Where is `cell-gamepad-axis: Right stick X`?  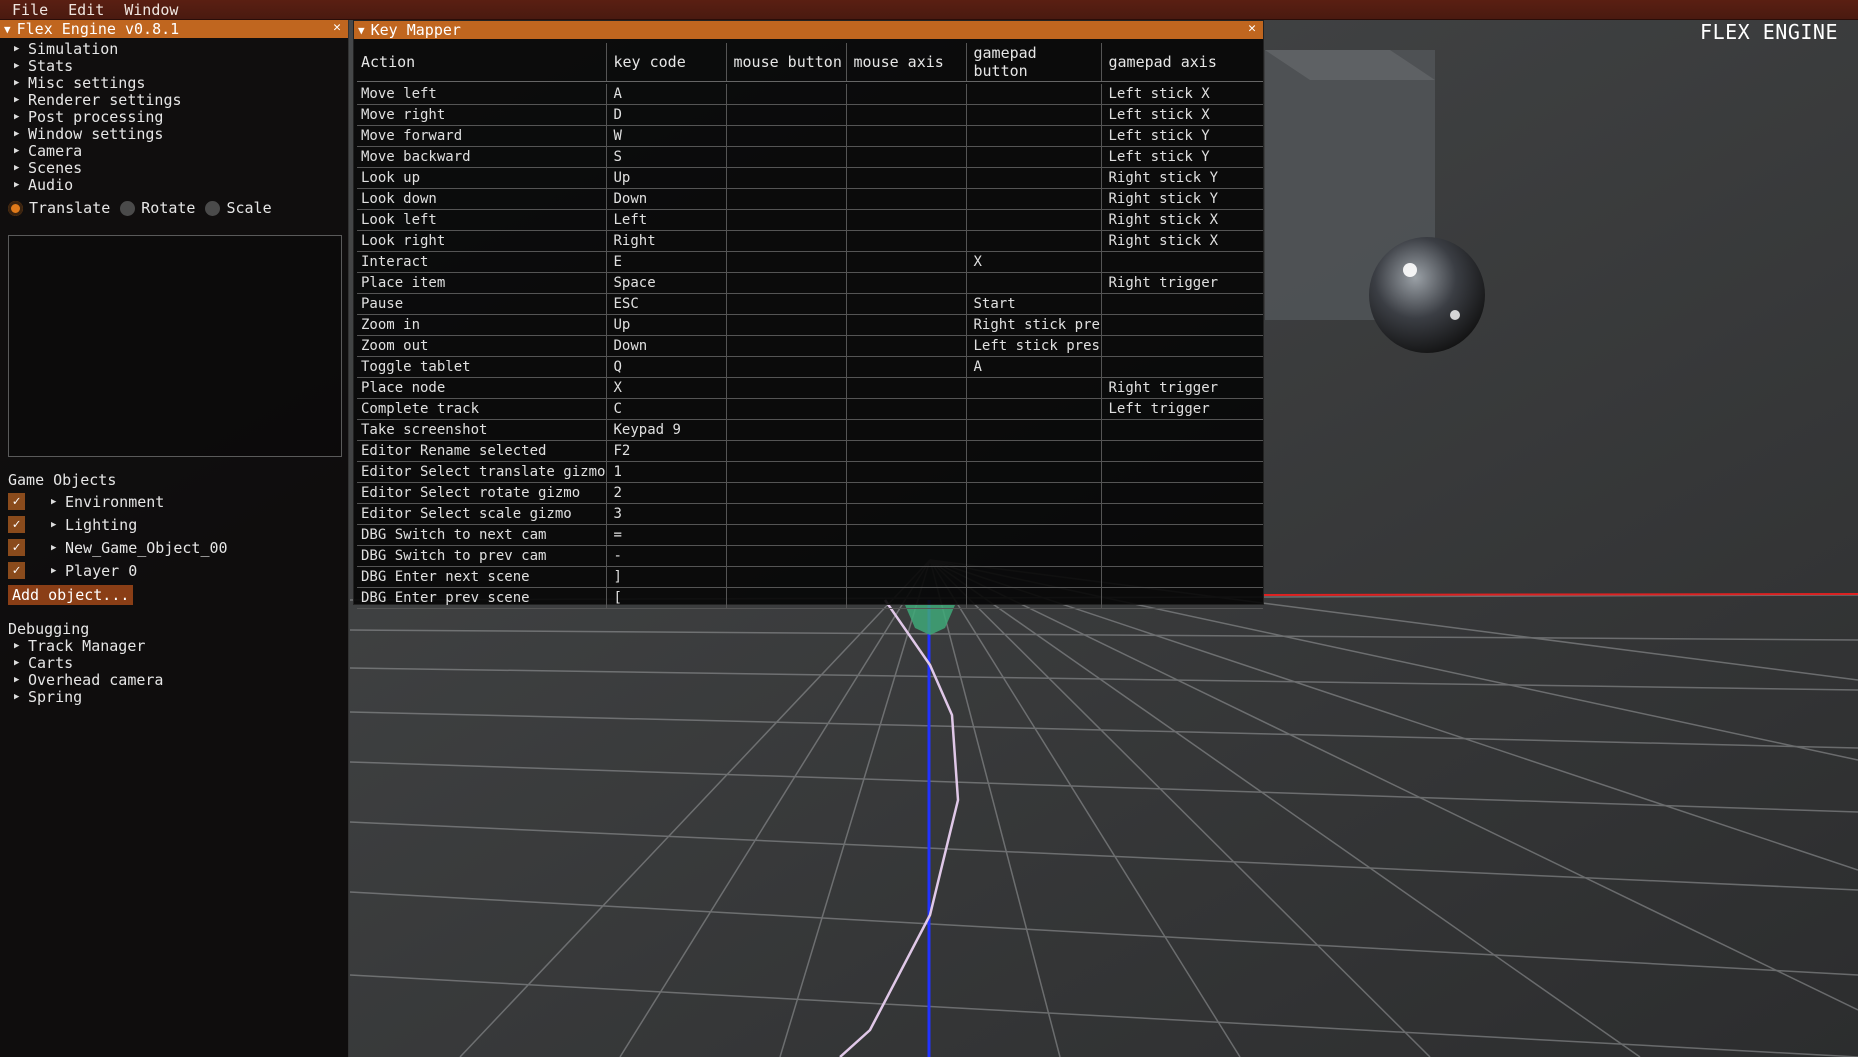 cell-gamepad-axis: Right stick X is located at coordinates (1181, 220).